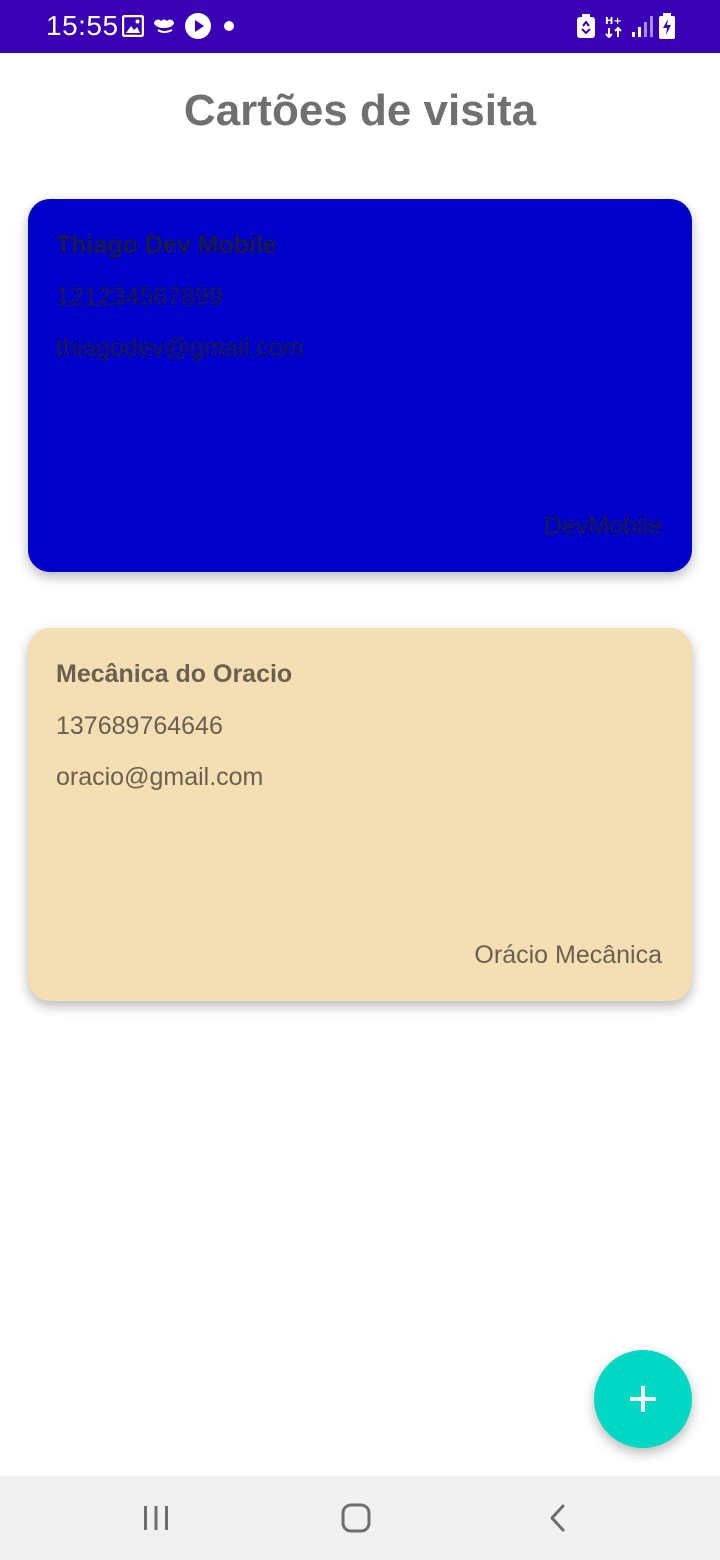 The width and height of the screenshot is (720, 1560). What do you see at coordinates (166, 245) in the screenshot?
I see `card-name: Thiago Dev Mobile` at bounding box center [166, 245].